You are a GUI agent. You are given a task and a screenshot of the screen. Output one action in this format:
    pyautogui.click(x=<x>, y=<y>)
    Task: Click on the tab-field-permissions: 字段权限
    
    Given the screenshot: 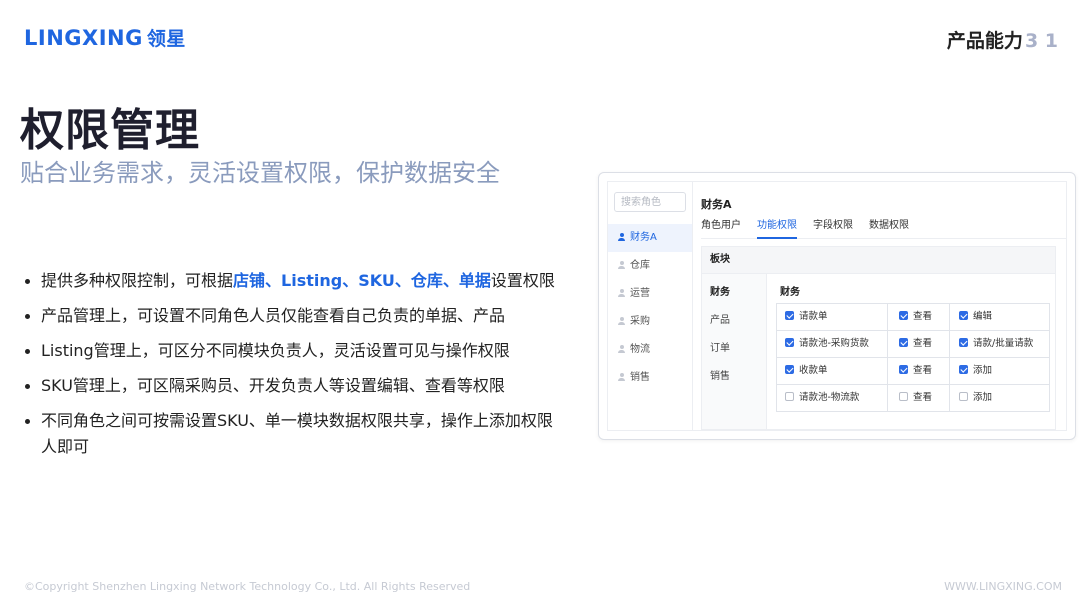 What is the action you would take?
    pyautogui.click(x=833, y=227)
    